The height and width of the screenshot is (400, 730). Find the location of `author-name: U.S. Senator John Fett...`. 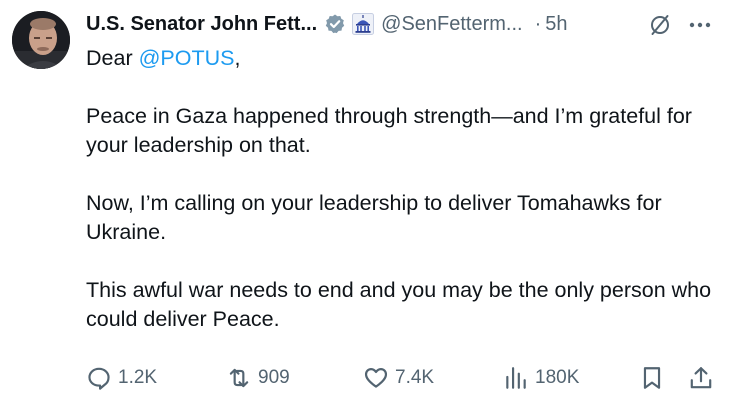

author-name: U.S. Senator John Fett... is located at coordinates (201, 24).